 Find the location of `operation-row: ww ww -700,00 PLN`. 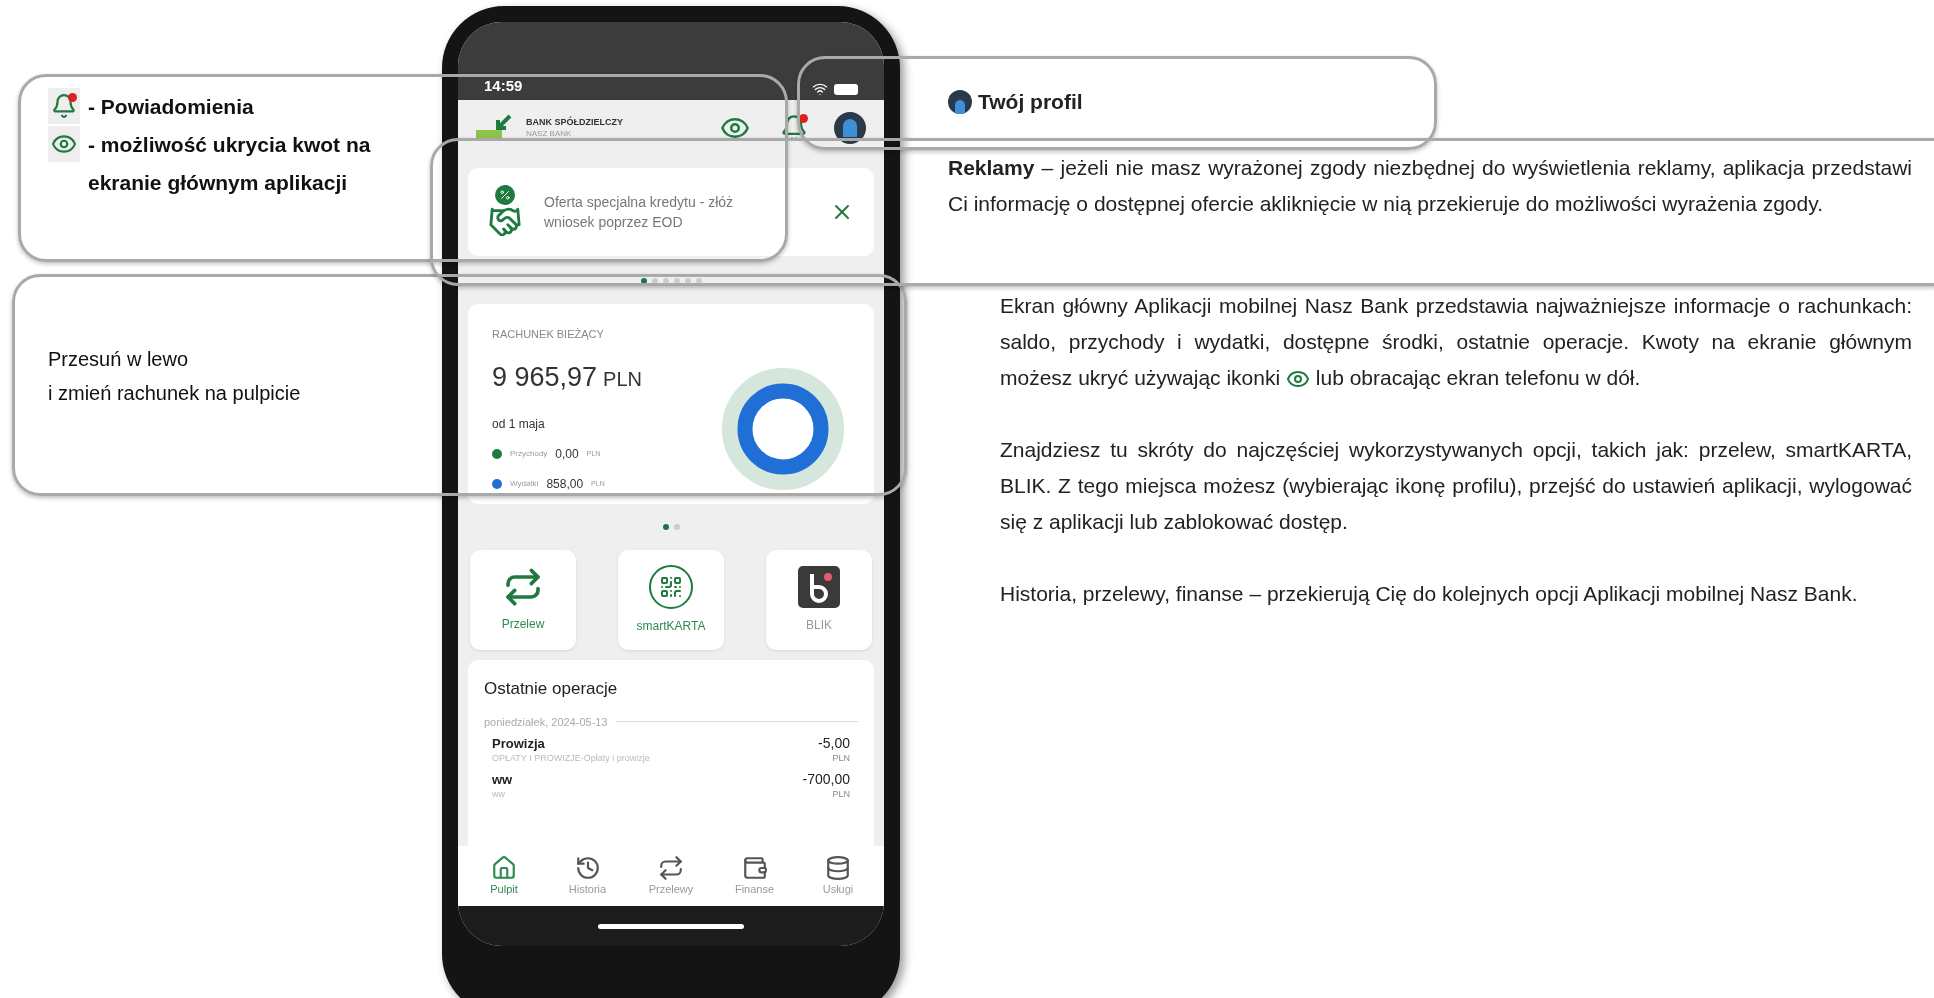

operation-row: ww ww -700,00 PLN is located at coordinates (671, 787).